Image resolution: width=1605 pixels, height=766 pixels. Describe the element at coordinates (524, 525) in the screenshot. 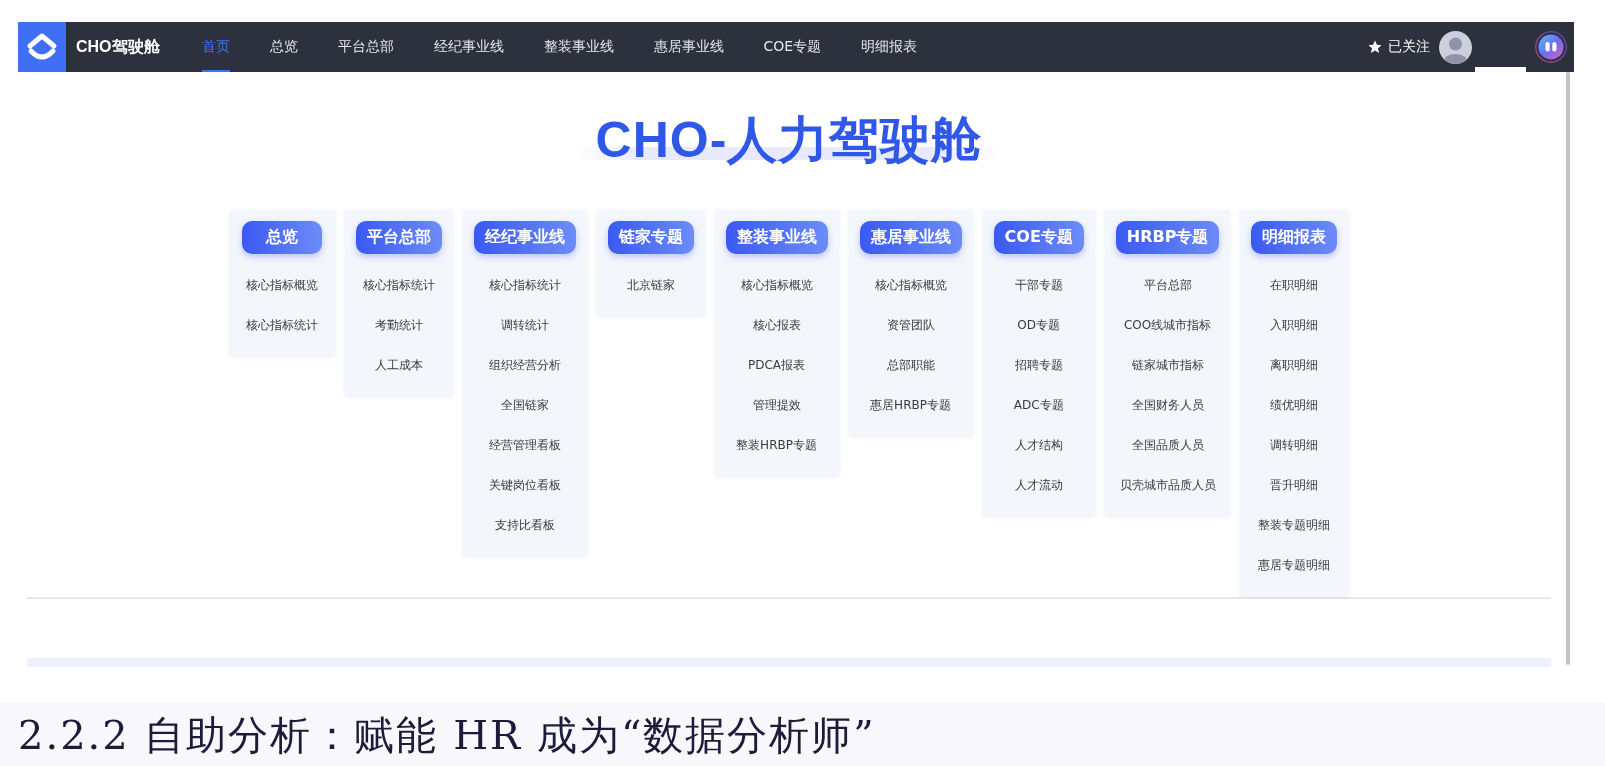

I see `report-link: 支持比看板` at that location.